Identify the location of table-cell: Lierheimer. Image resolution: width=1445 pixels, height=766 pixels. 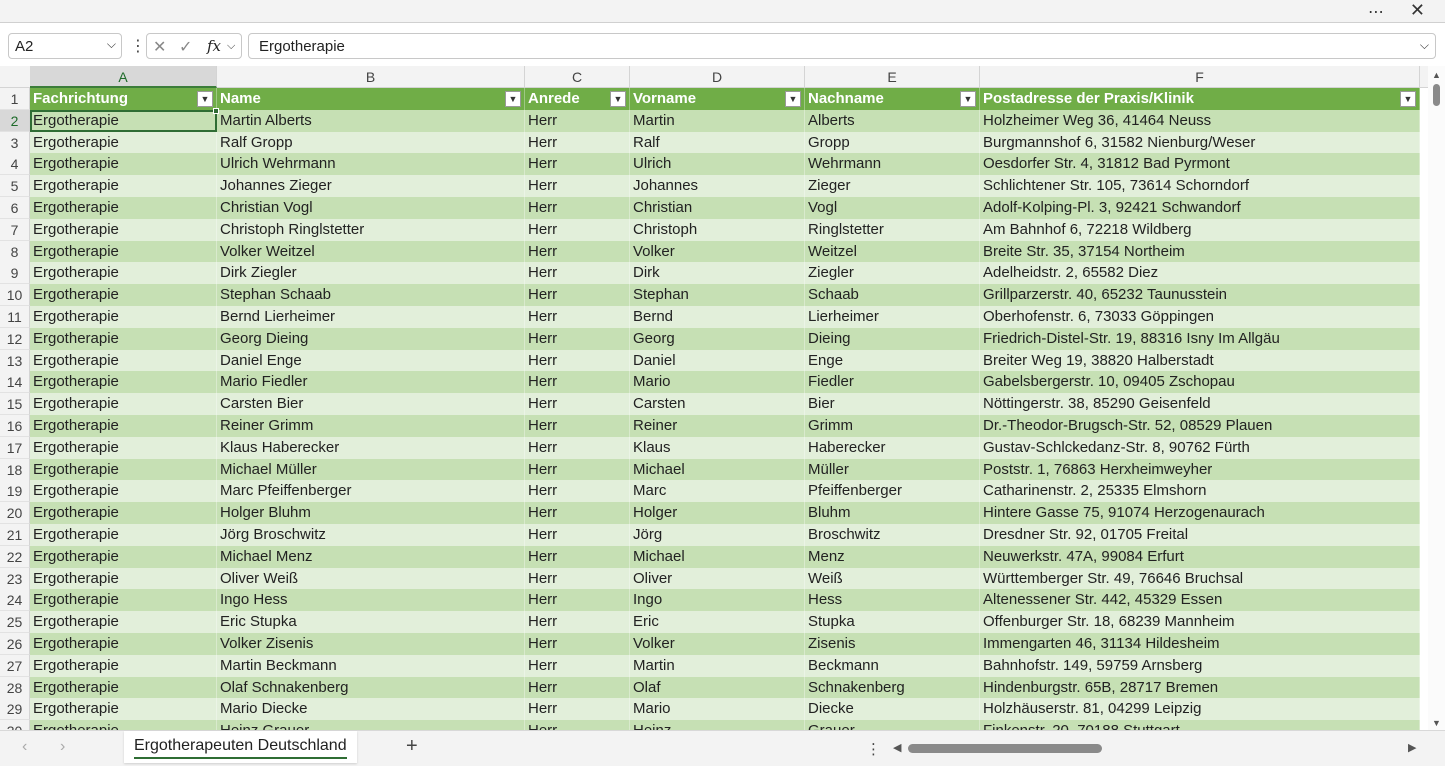
(892, 317).